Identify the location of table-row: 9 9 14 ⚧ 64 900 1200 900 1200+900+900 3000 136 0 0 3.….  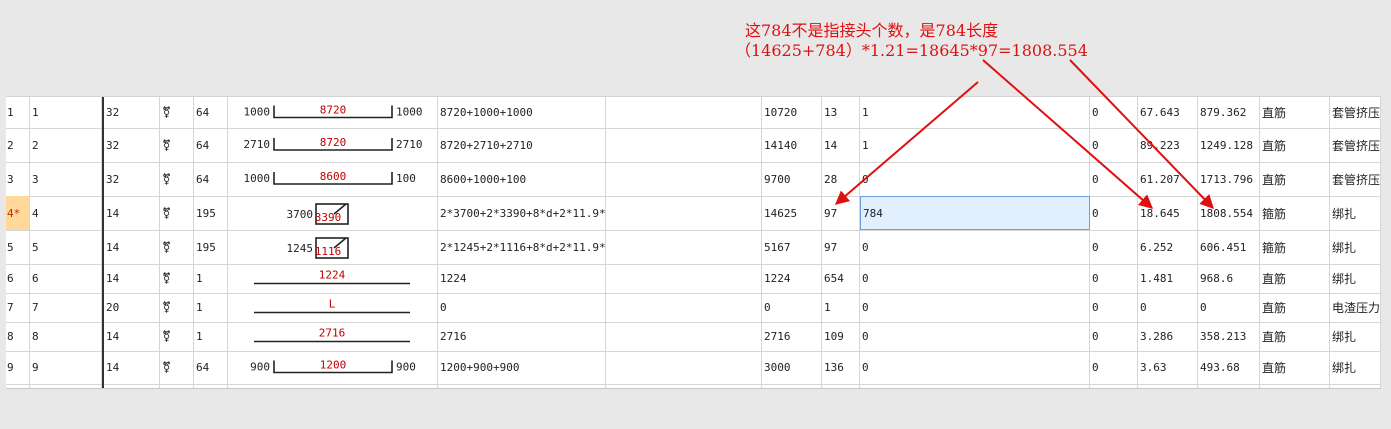
(693, 368).